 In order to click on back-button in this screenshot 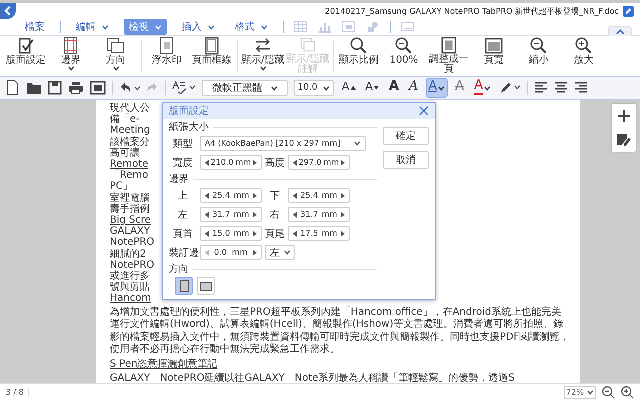, I will do `click(8, 11)`.